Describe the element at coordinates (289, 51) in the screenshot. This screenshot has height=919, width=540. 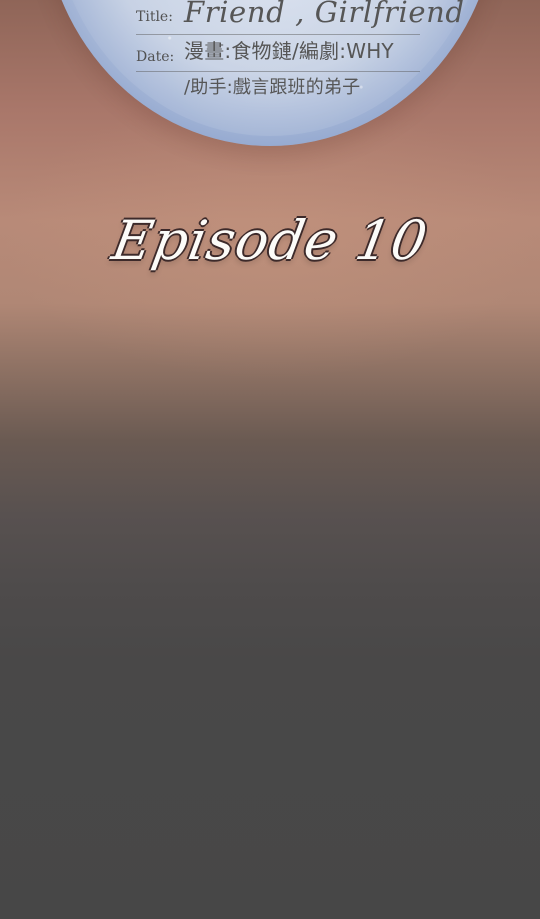
I see `credit-line-primary: 漫畫:食物鏈/編劇:WHY` at that location.